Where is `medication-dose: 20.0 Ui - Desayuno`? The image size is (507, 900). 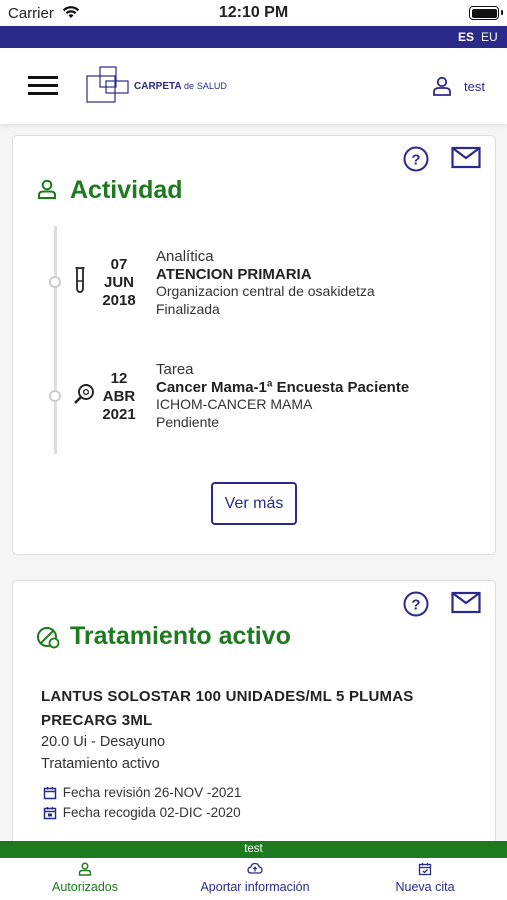
medication-dose: 20.0 Ui - Desayuno is located at coordinates (103, 742).